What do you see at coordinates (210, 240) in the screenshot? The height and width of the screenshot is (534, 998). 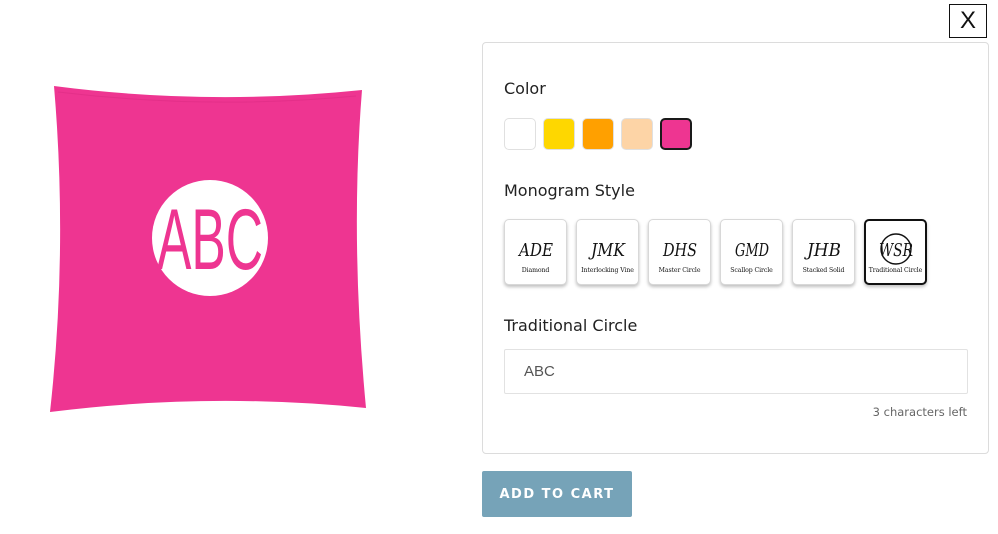 I see `monogram-text: ABC` at bounding box center [210, 240].